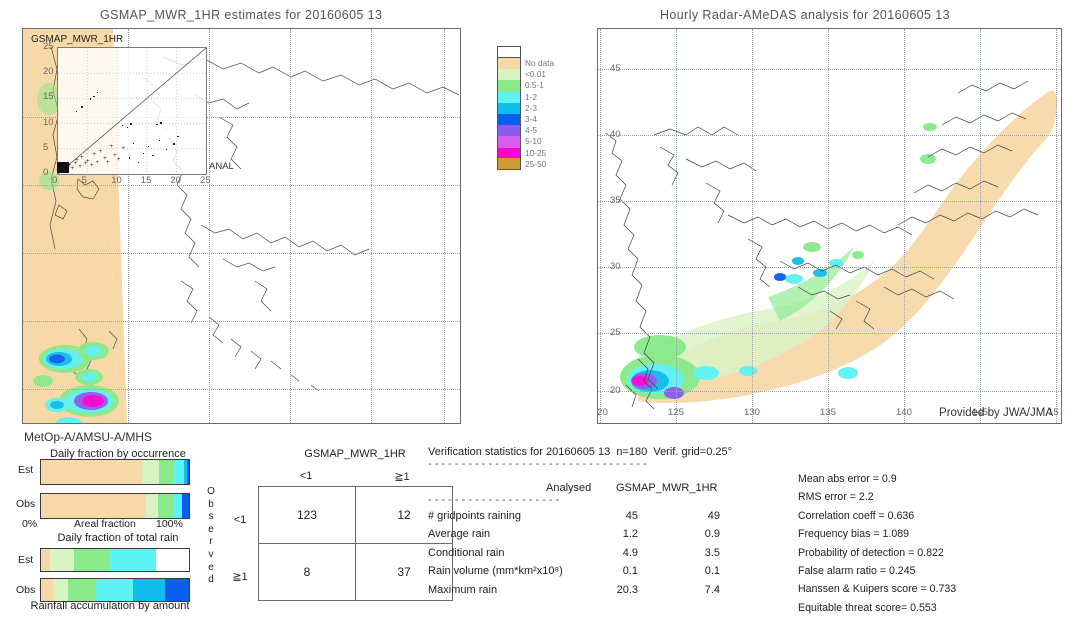 The height and width of the screenshot is (617, 1080). Describe the element at coordinates (712, 571) in the screenshot. I see `stats-row-estimate: 0.1` at that location.